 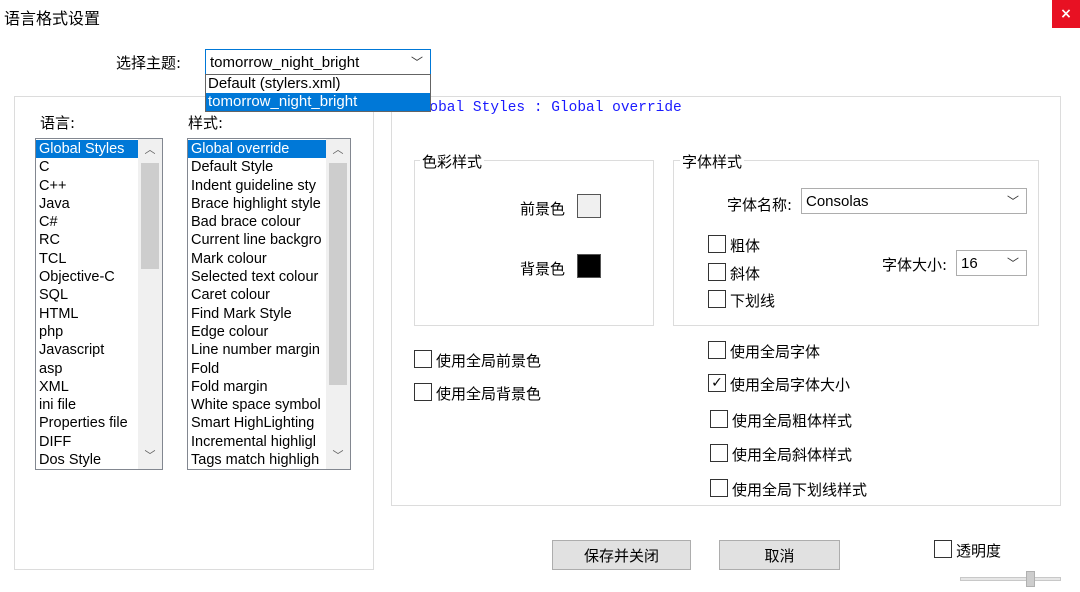 What do you see at coordinates (88, 405) in the screenshot?
I see `language-list-item: ini file` at bounding box center [88, 405].